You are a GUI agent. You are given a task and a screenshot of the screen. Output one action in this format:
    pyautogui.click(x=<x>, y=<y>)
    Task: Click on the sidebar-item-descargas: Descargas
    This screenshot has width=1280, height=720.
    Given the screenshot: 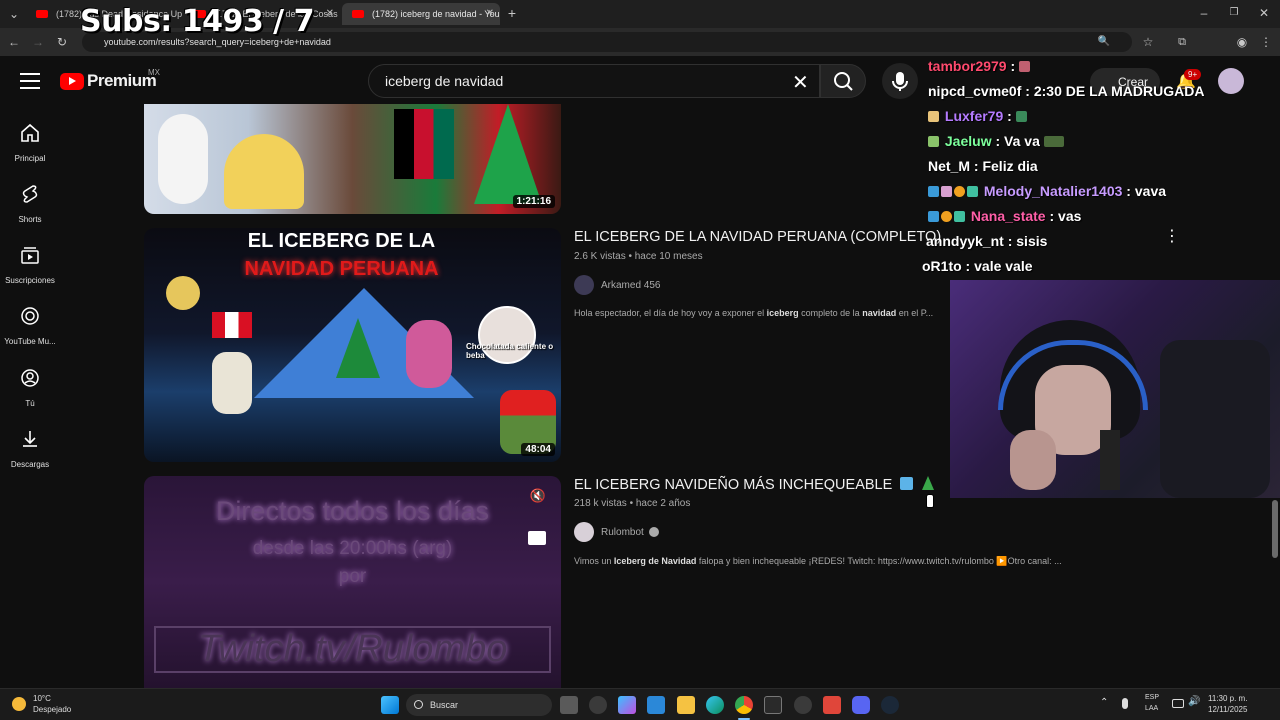 What is the action you would take?
    pyautogui.click(x=30, y=448)
    